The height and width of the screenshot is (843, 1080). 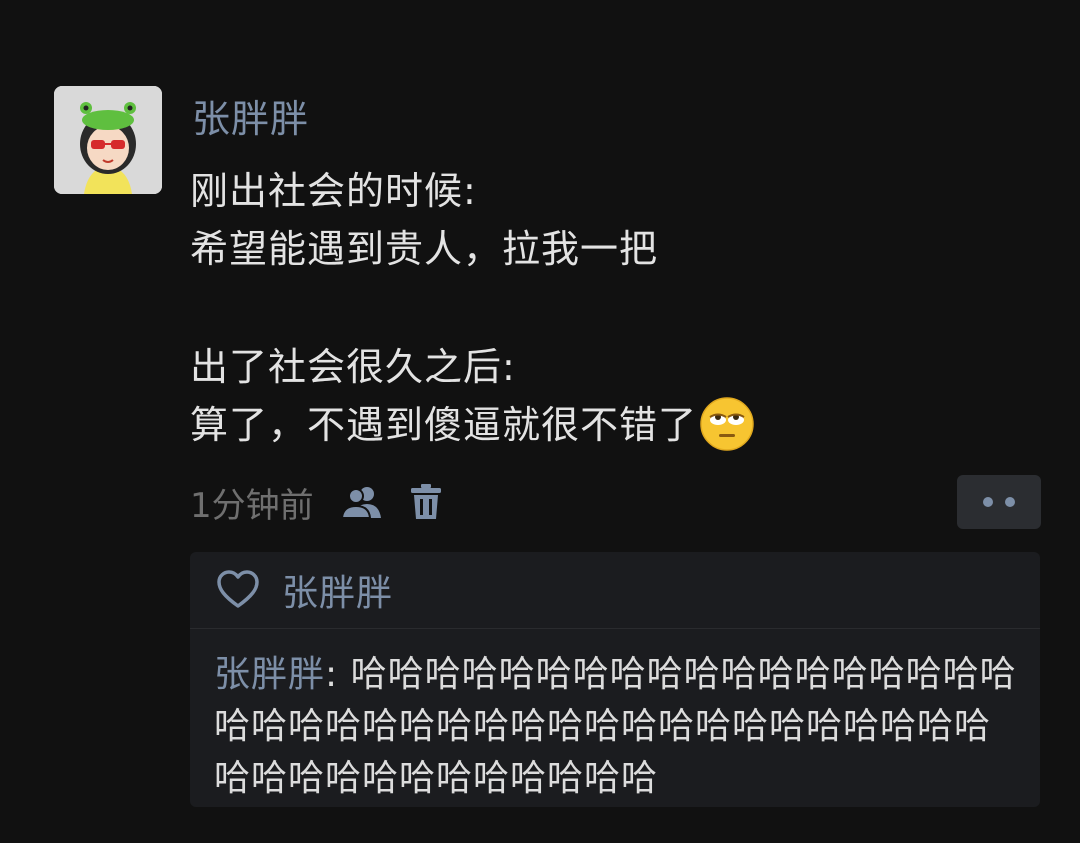 I want to click on more-dots-icon, so click(x=999, y=502).